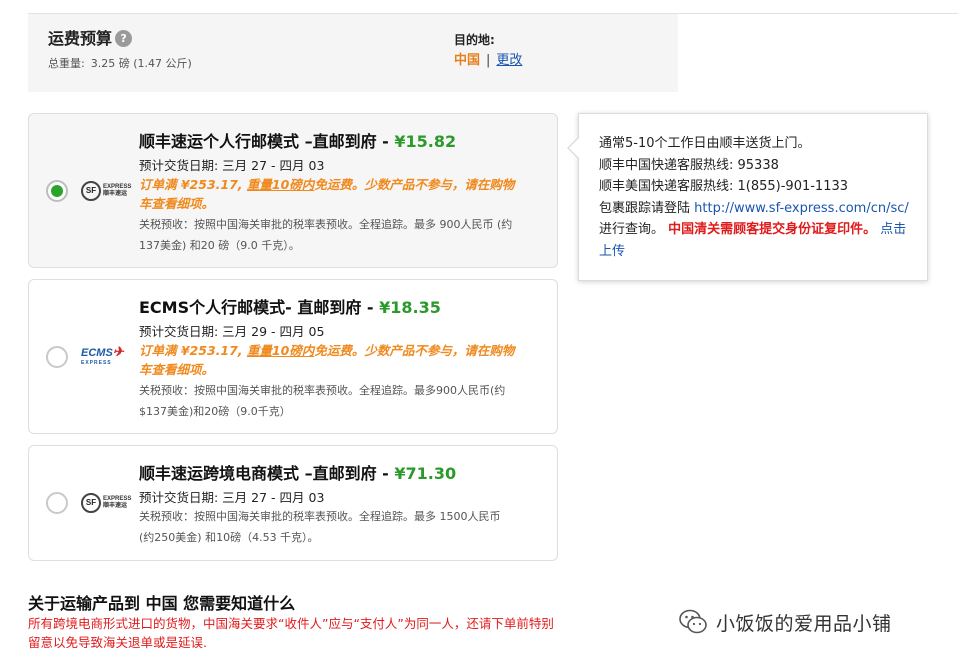  I want to click on delivery-date: 预计交货日期: 三月 29 - 四月 05, so click(232, 331).